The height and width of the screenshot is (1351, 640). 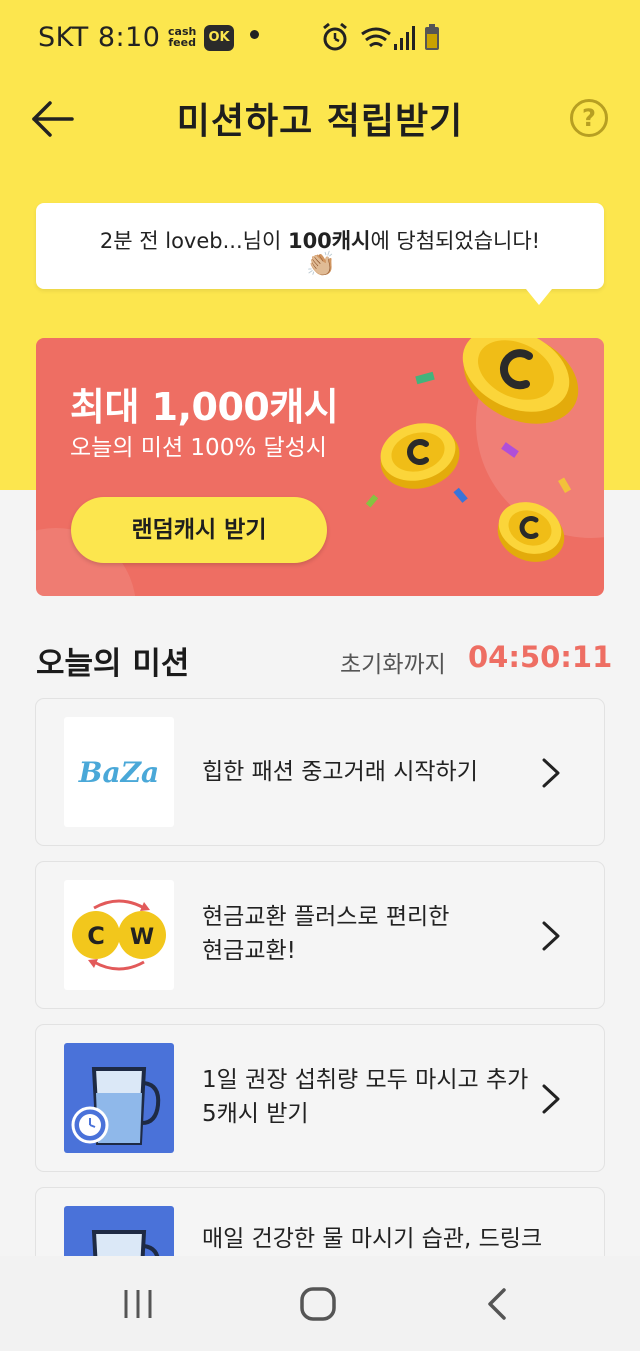 I want to click on alarm-icon, so click(x=335, y=36).